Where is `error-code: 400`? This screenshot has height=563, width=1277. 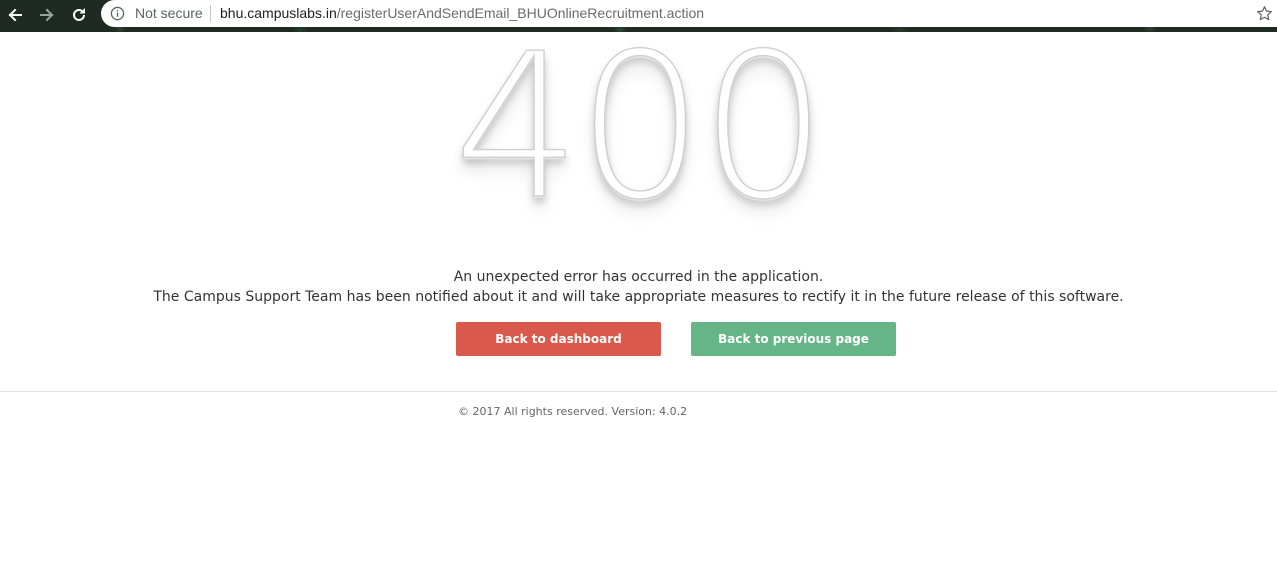
error-code: 400 is located at coordinates (640, 127).